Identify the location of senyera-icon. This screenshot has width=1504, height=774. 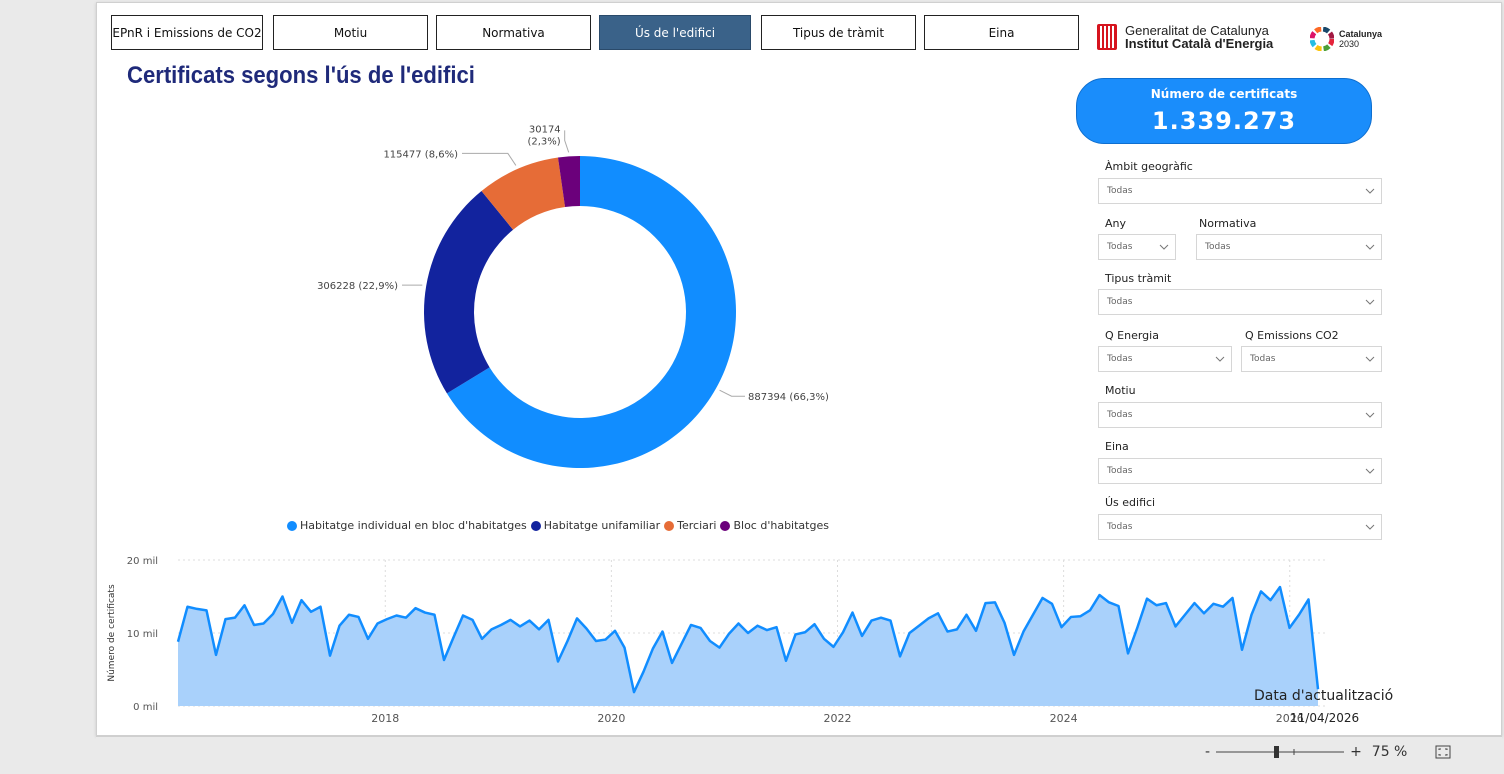
(1107, 37).